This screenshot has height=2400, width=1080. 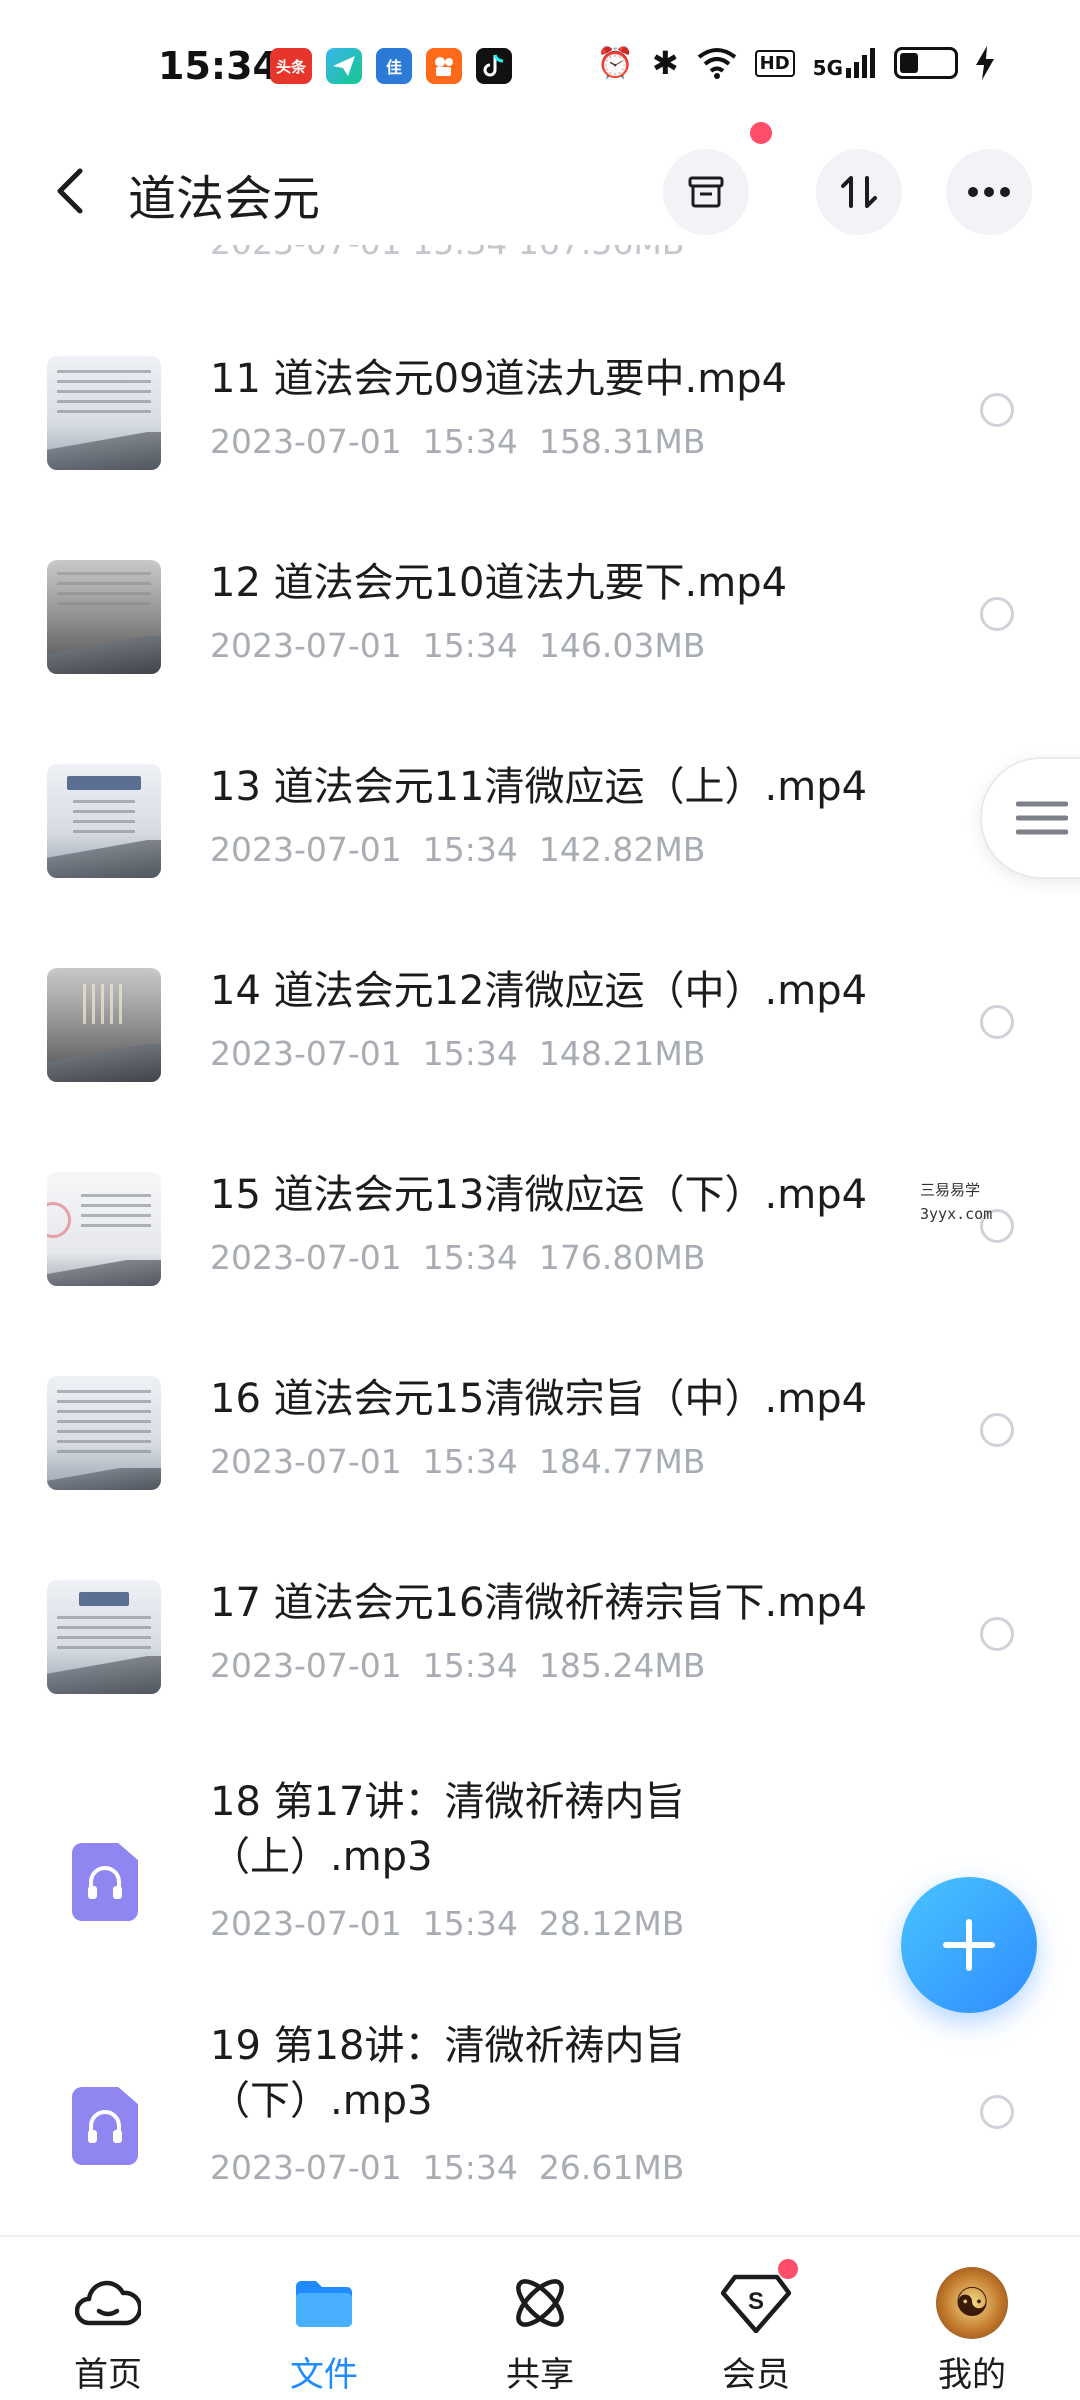 What do you see at coordinates (615, 63) in the screenshot?
I see `alarm-icon: ⏰` at bounding box center [615, 63].